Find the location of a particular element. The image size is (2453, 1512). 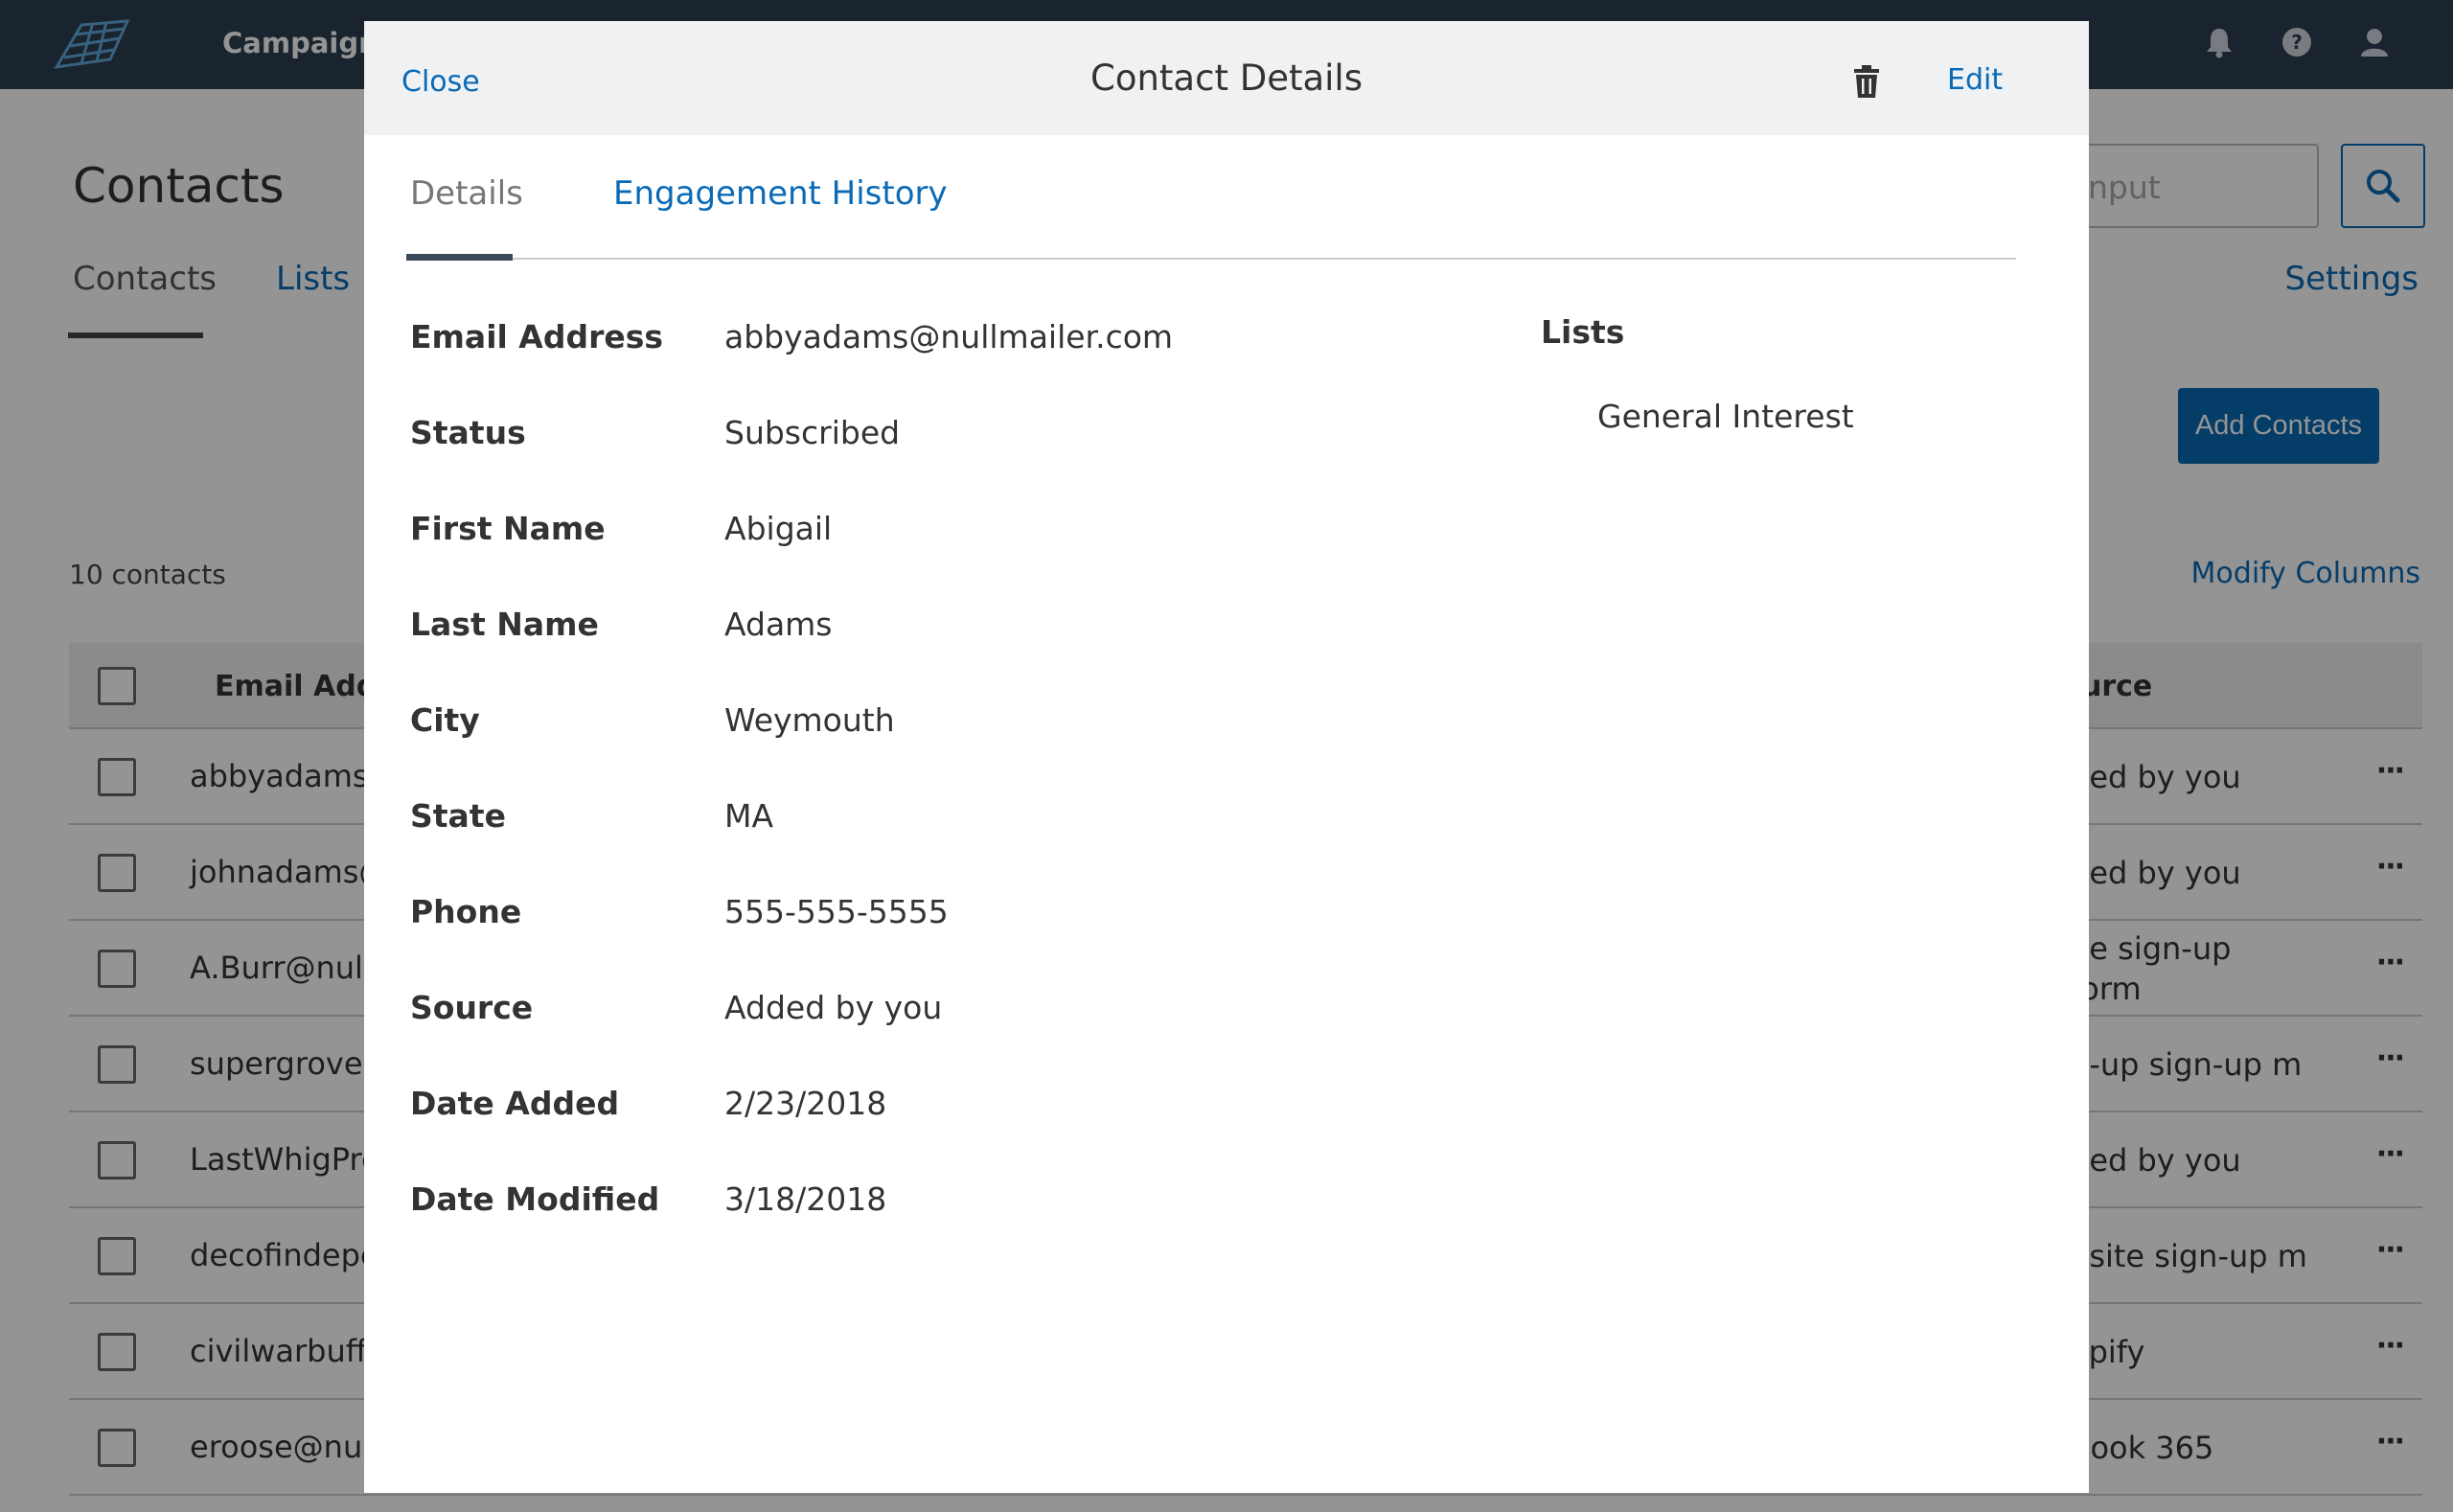

field-value: abbyadams@nullmailer.com is located at coordinates (949, 337).